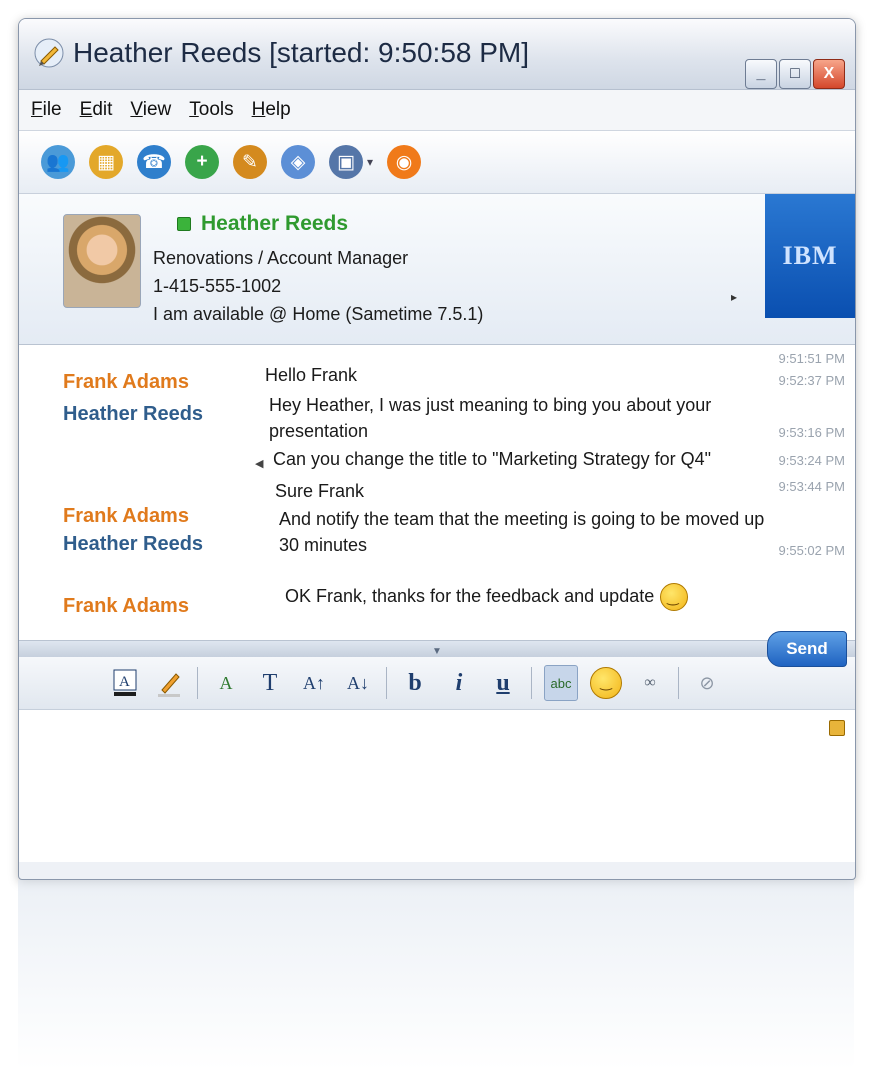 This screenshot has width=872, height=1090. Describe the element at coordinates (437, 110) in the screenshot. I see `menu-bar: File Edit View Tools Help` at that location.